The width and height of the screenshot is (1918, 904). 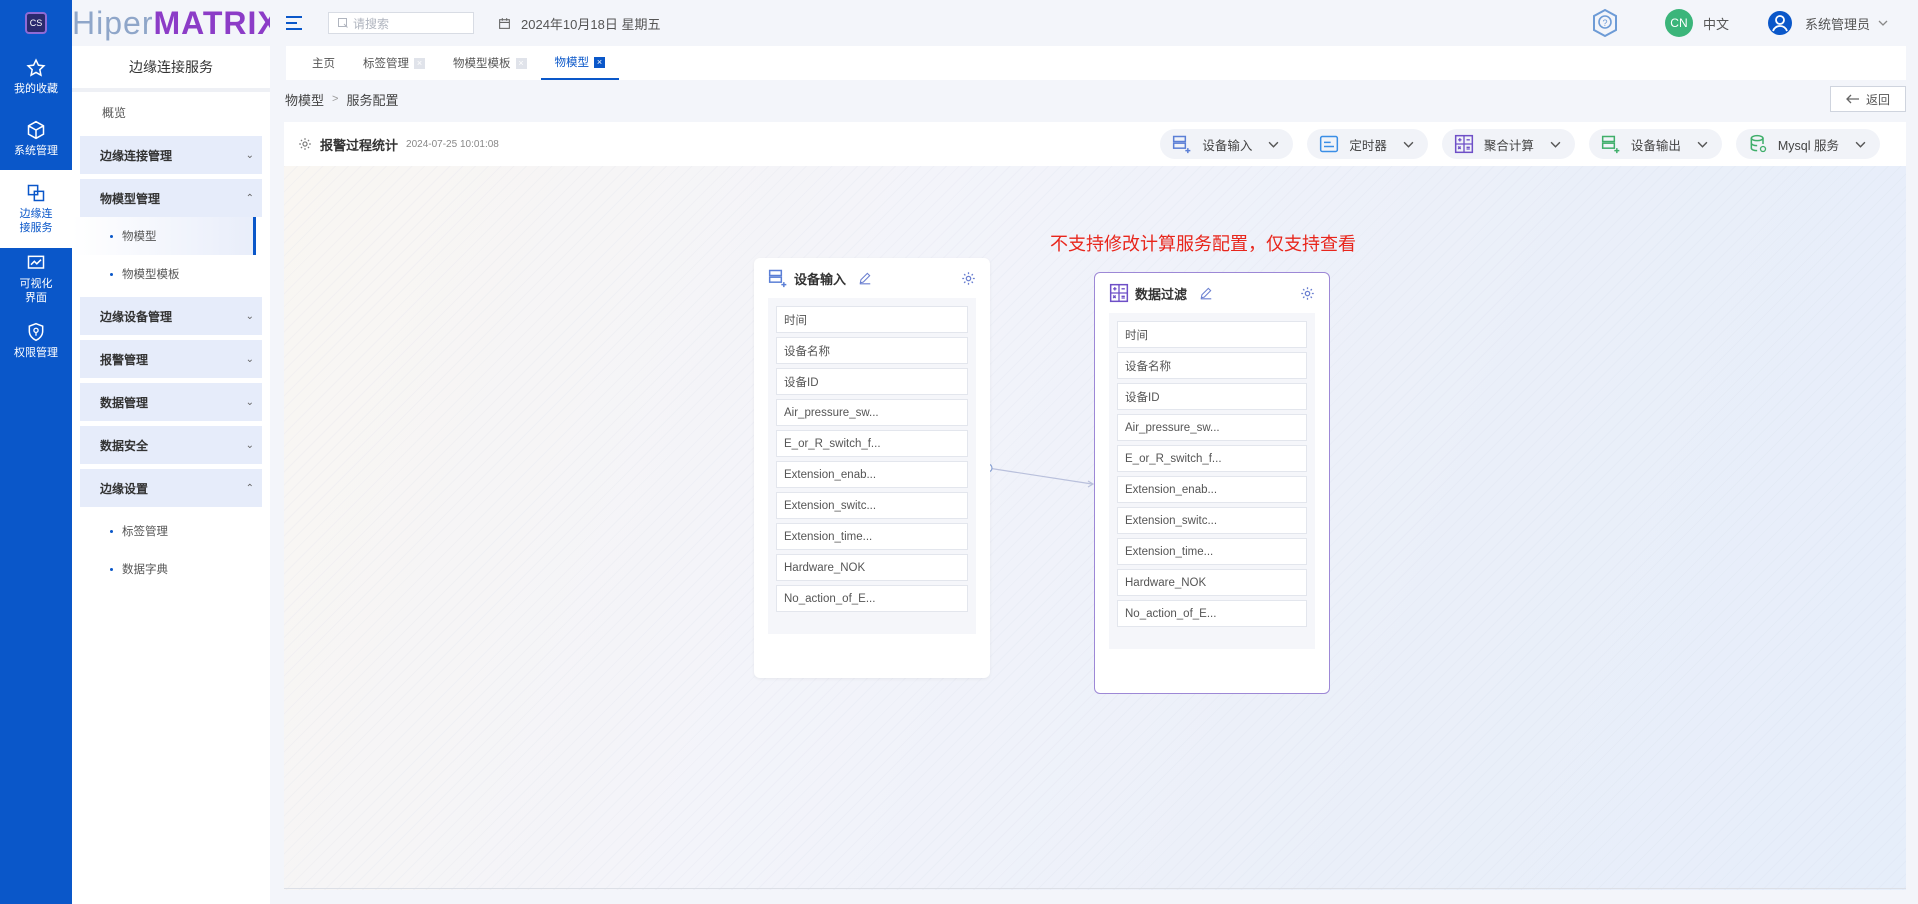 What do you see at coordinates (401, 23) in the screenshot?
I see `search-input: 请搜索` at bounding box center [401, 23].